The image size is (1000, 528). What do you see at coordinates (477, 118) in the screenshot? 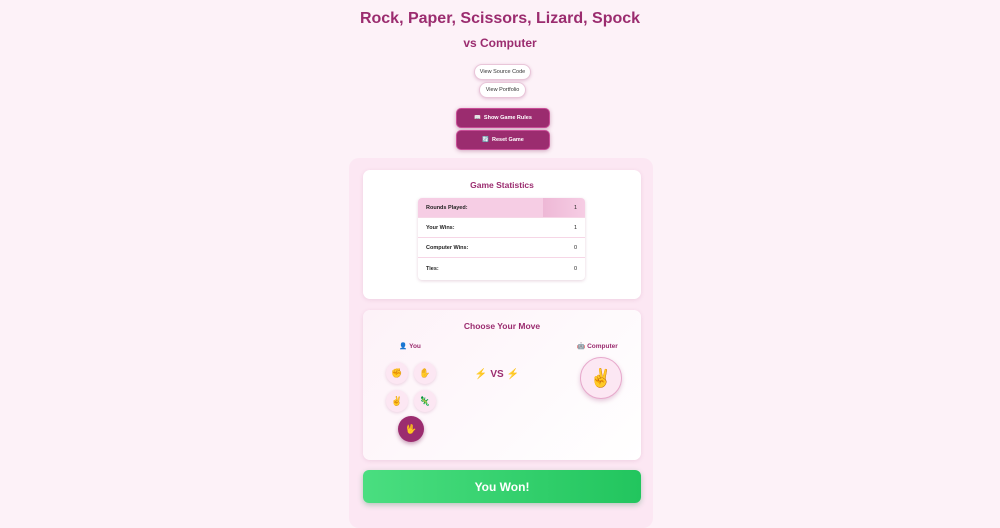
I see `book-icon: 📖` at bounding box center [477, 118].